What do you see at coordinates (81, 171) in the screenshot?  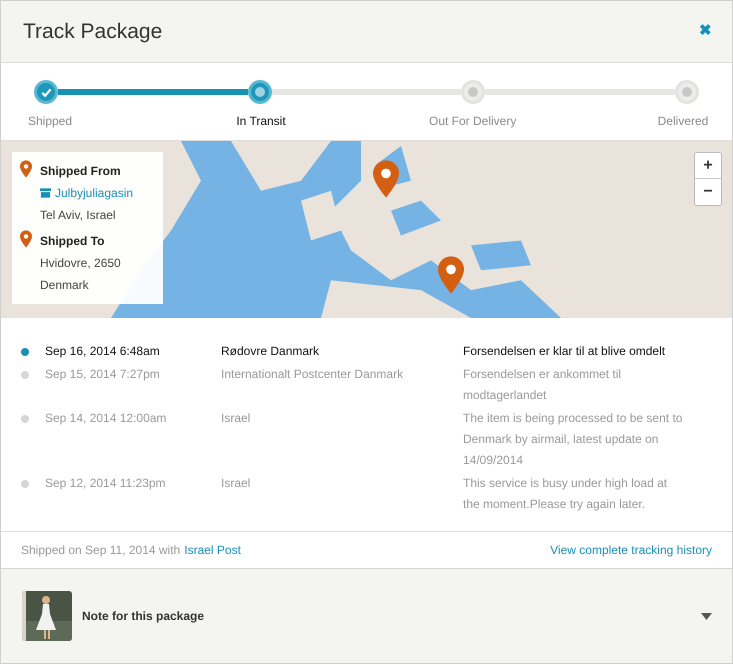 I see `address-heading: Shipped From` at bounding box center [81, 171].